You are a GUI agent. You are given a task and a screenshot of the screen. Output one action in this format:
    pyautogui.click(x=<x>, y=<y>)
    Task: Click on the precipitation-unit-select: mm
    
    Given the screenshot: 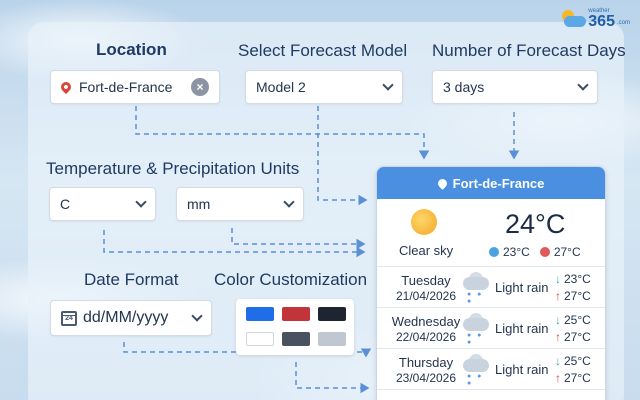 What is the action you would take?
    pyautogui.click(x=240, y=204)
    